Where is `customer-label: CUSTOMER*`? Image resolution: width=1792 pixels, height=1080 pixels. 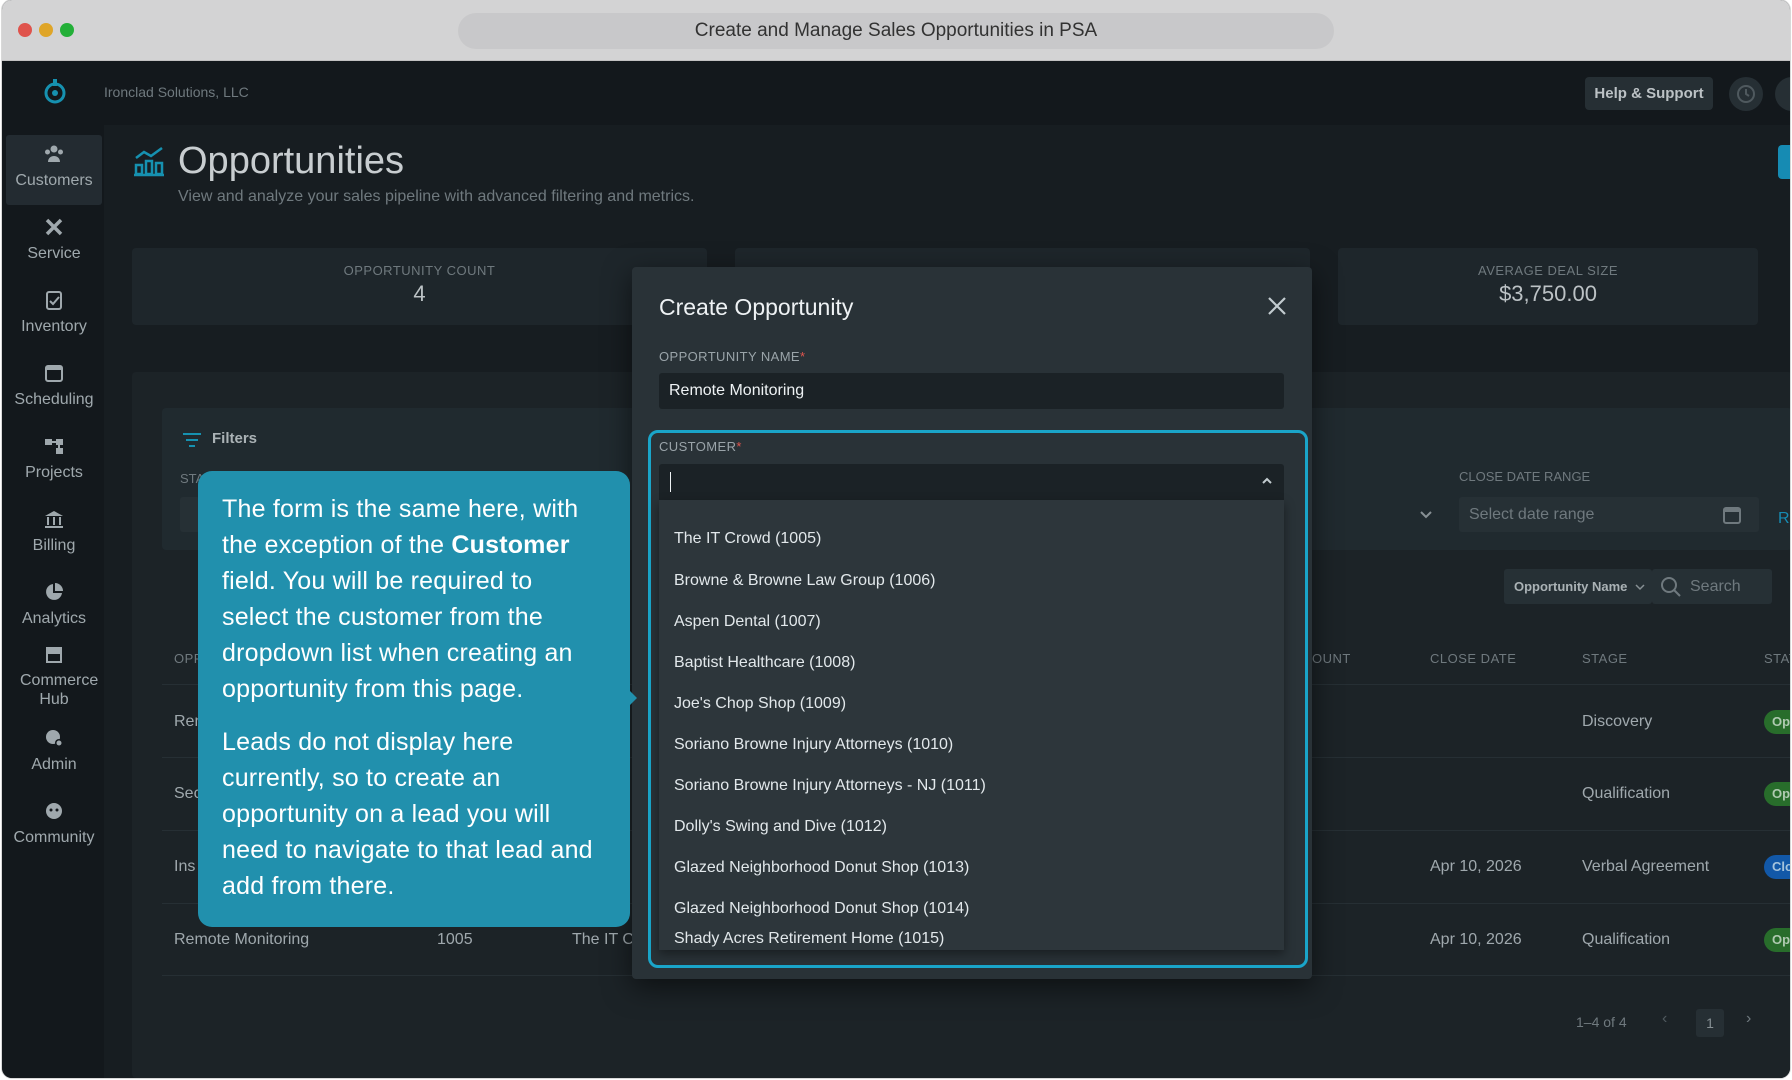
customer-label: CUSTOMER* is located at coordinates (700, 446).